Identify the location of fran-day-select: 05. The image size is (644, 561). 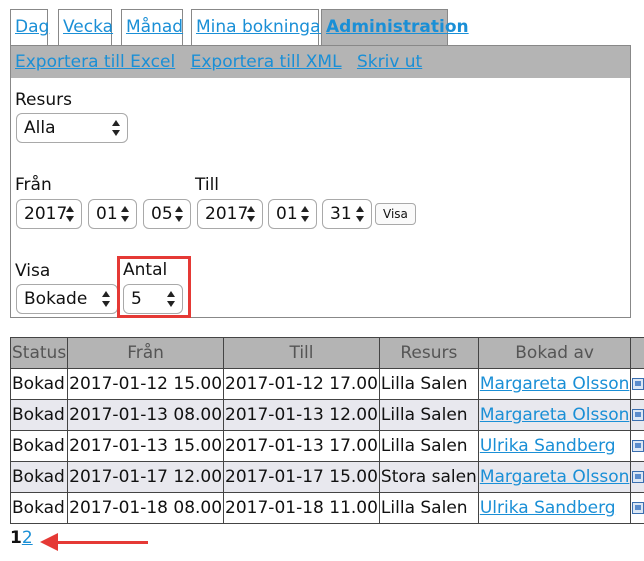
(167, 214).